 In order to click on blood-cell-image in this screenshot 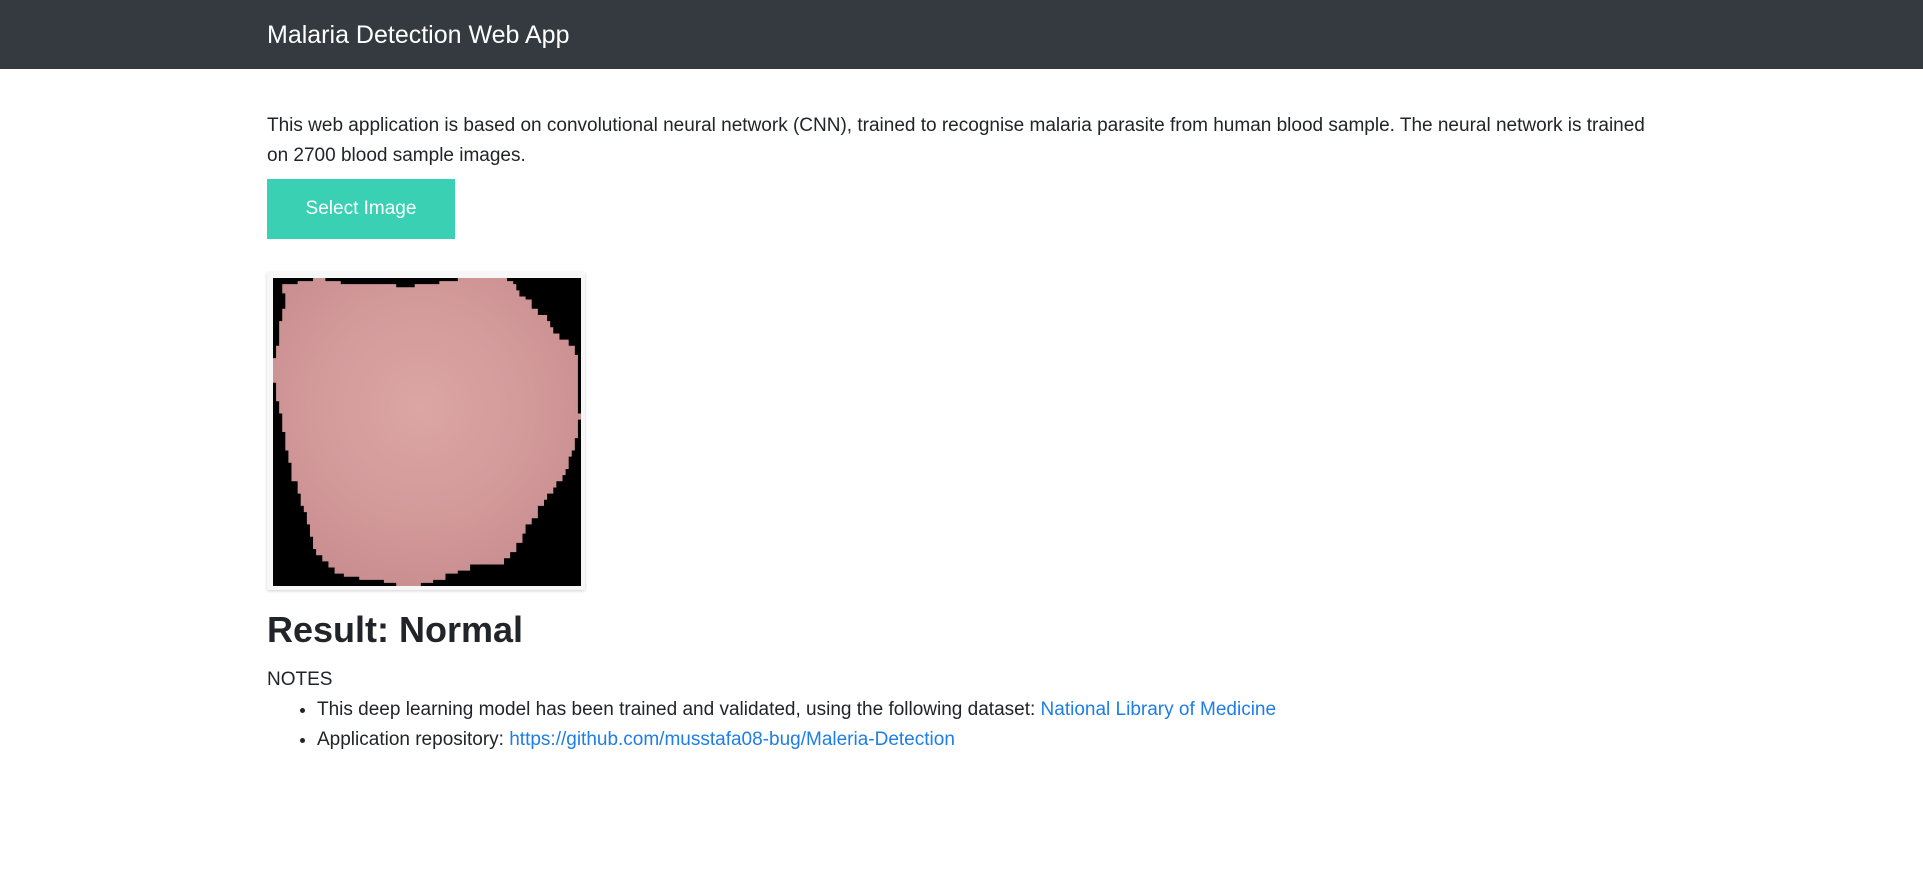, I will do `click(427, 432)`.